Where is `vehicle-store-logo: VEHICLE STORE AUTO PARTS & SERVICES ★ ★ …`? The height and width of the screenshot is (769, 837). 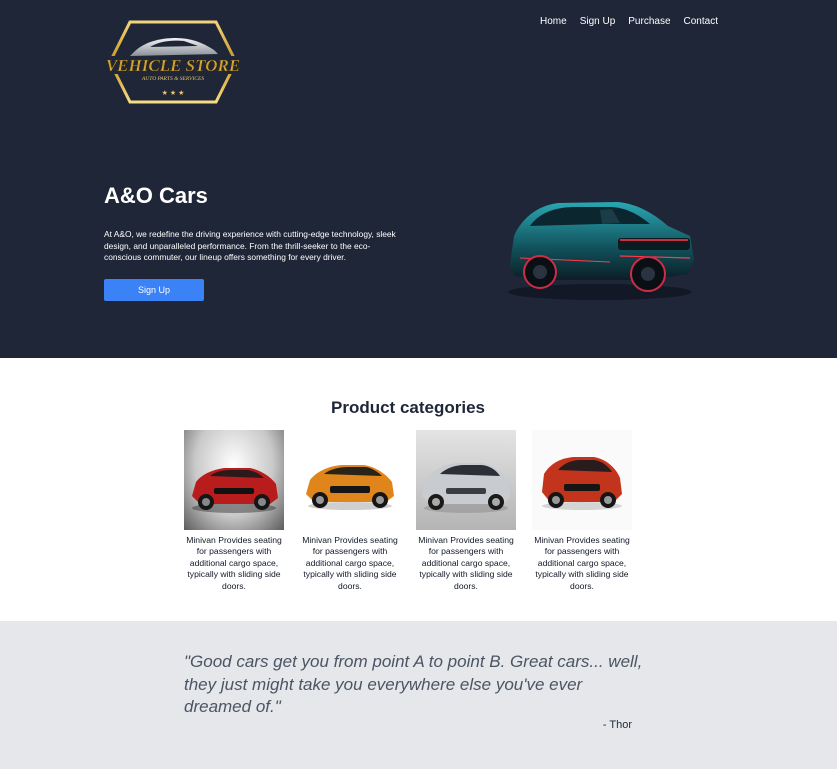
vehicle-store-logo: VEHICLE STORE AUTO PARTS & SERVICES ★ ★ … is located at coordinates (173, 61).